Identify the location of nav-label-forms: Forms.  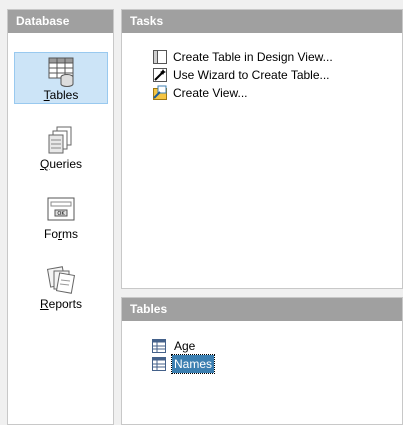
(60, 234).